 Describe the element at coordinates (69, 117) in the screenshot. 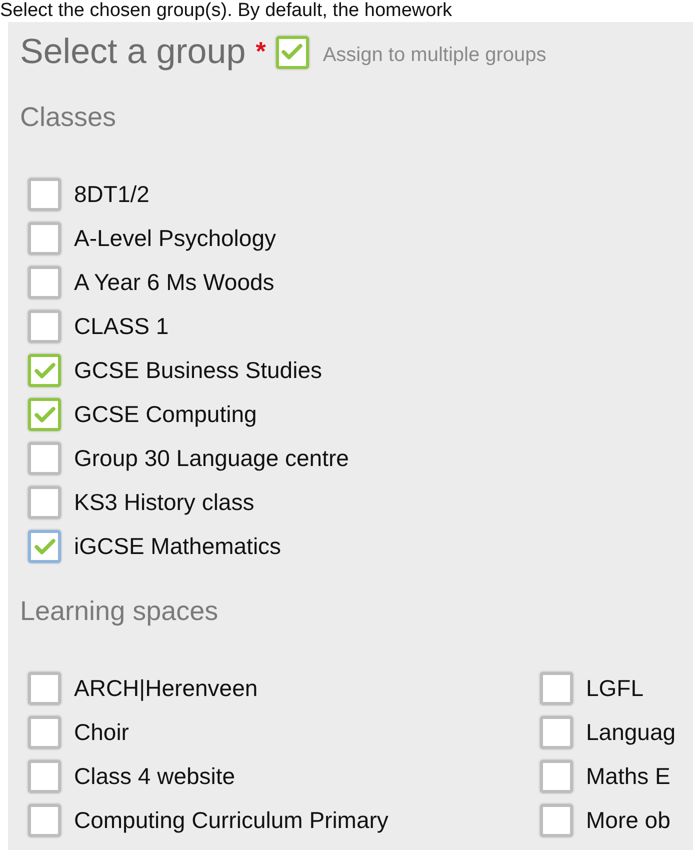

I see `group-heading: Classes` at that location.